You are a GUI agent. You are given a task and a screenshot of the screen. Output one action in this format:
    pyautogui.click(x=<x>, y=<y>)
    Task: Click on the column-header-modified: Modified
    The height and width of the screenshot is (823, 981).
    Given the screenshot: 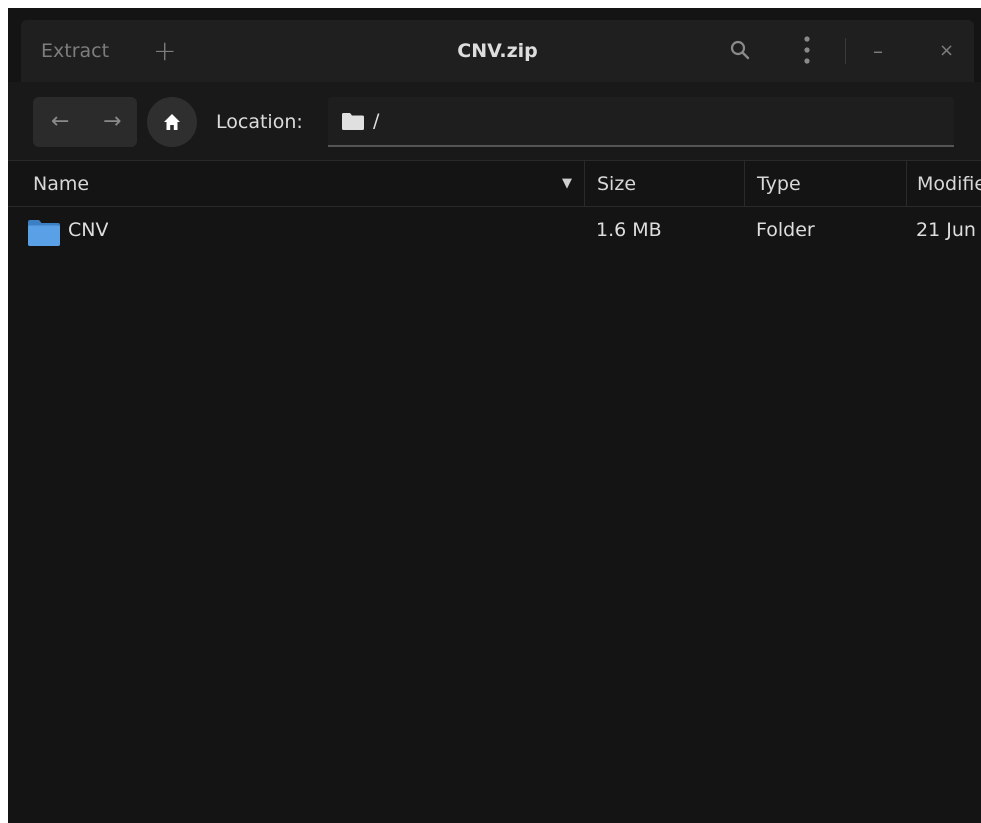 What is the action you would take?
    pyautogui.click(x=943, y=184)
    